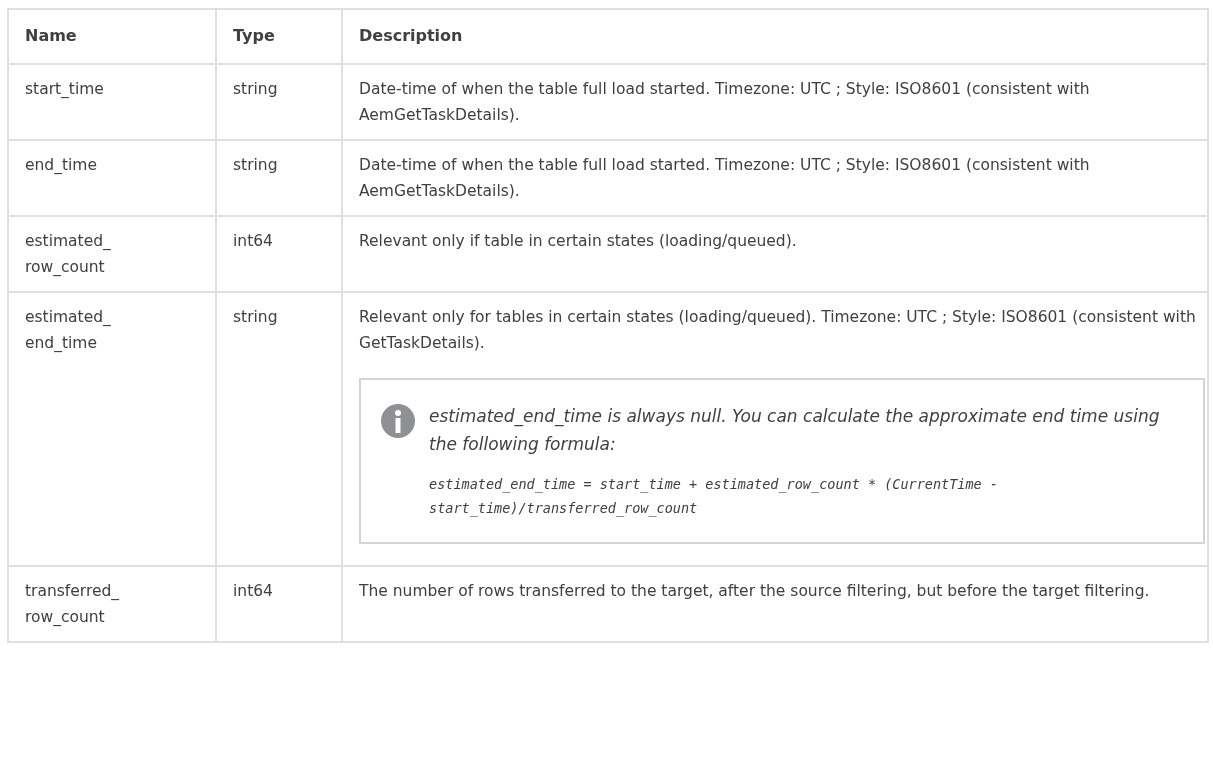 The width and height of the screenshot is (1213, 767). I want to click on field-name: start_time, so click(65, 89).